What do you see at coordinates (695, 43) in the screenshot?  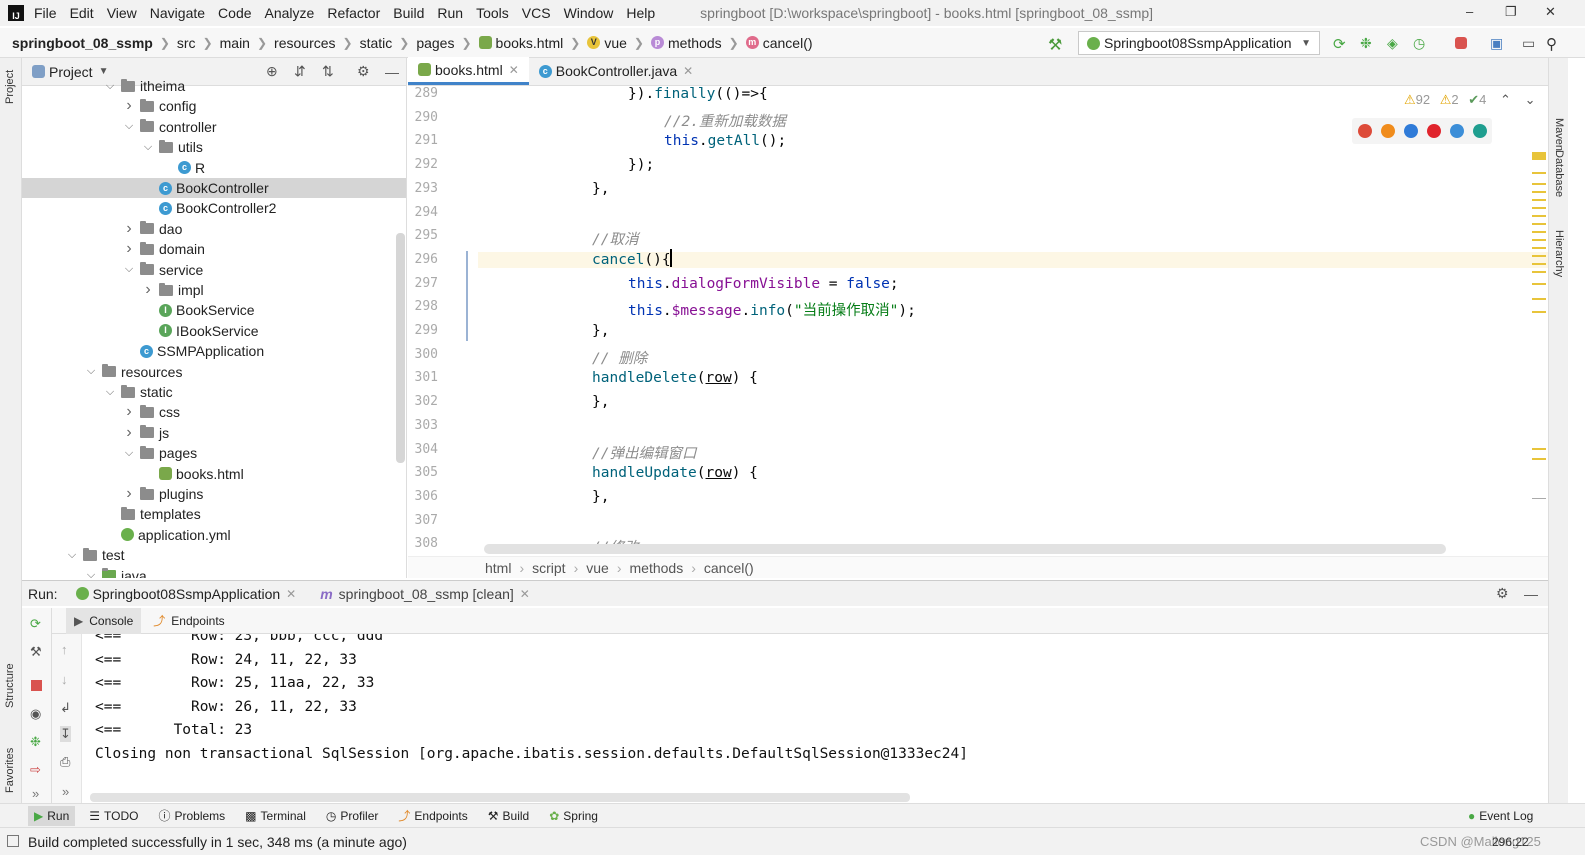 I see `crumb-methods: methods` at bounding box center [695, 43].